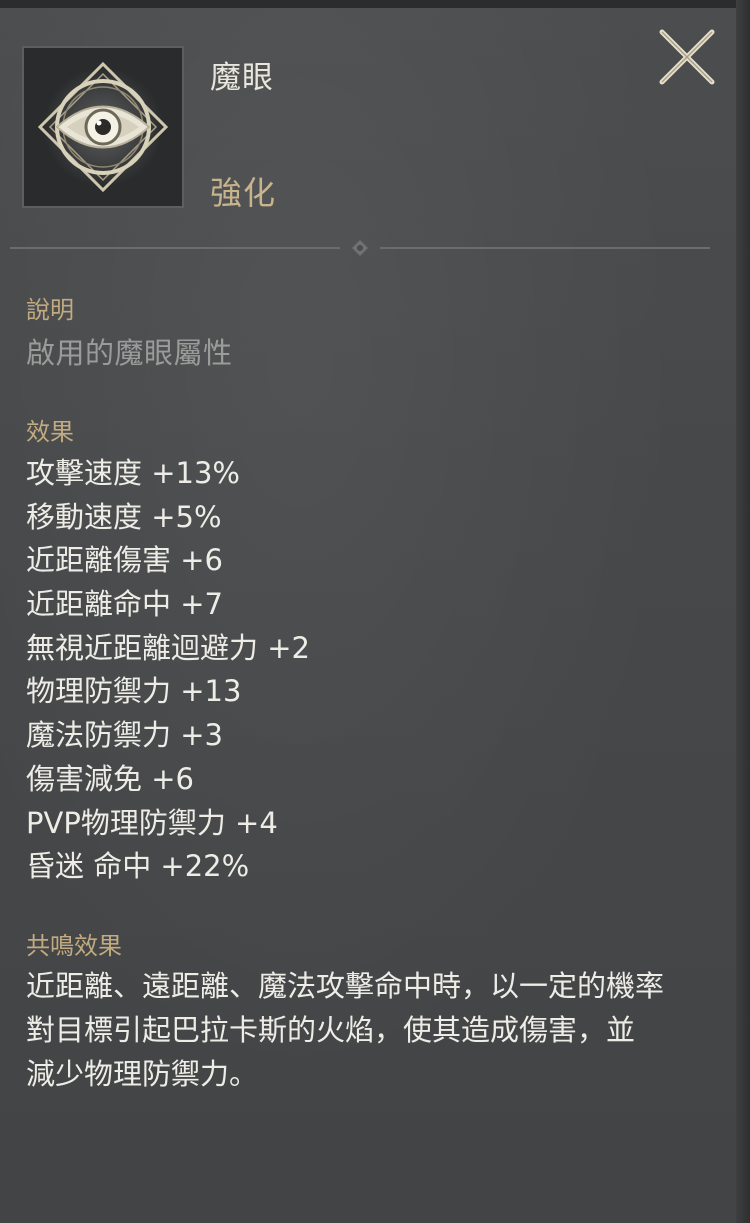 The height and width of the screenshot is (1223, 750). Describe the element at coordinates (242, 78) in the screenshot. I see `item-name: 魔眼` at that location.